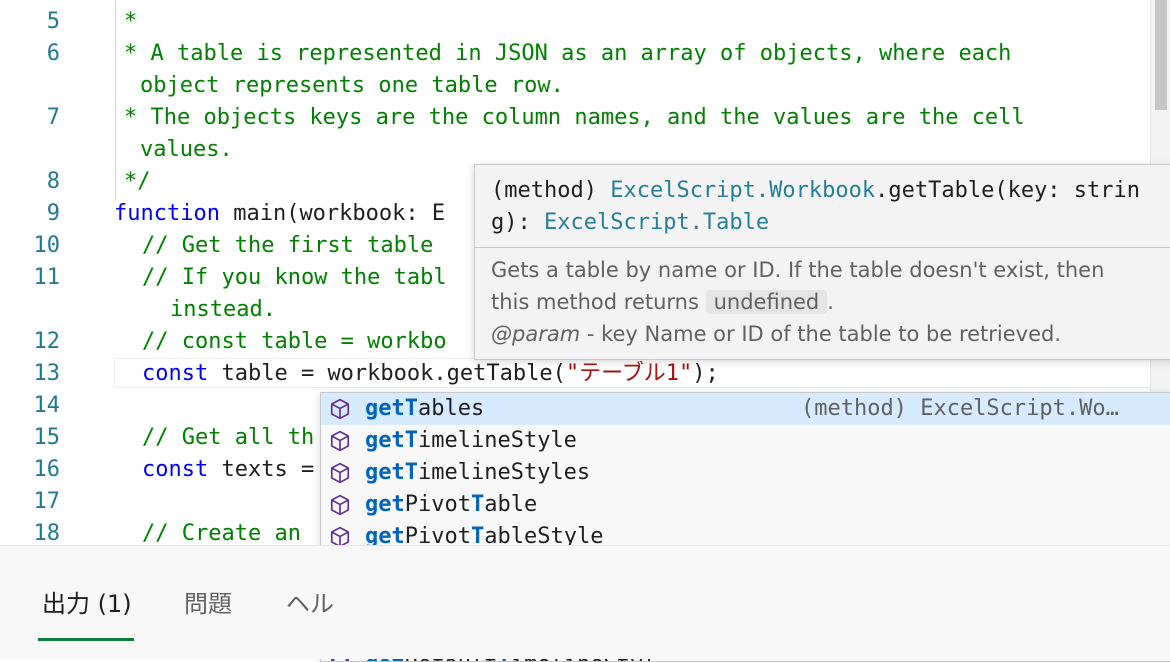  I want to click on line-number: 5, so click(53, 21).